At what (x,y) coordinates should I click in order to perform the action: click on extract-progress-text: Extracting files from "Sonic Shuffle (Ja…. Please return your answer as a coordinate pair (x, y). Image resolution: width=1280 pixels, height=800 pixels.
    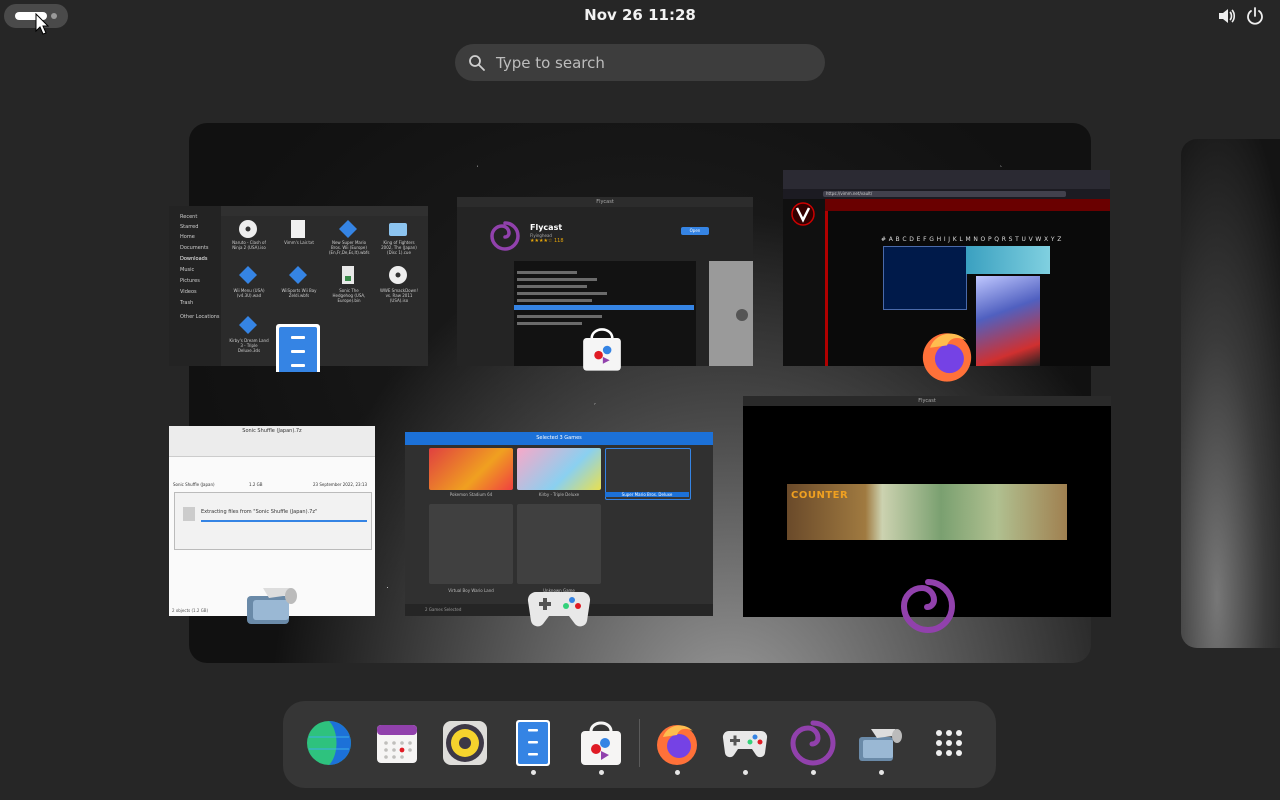
    Looking at the image, I should click on (259, 512).